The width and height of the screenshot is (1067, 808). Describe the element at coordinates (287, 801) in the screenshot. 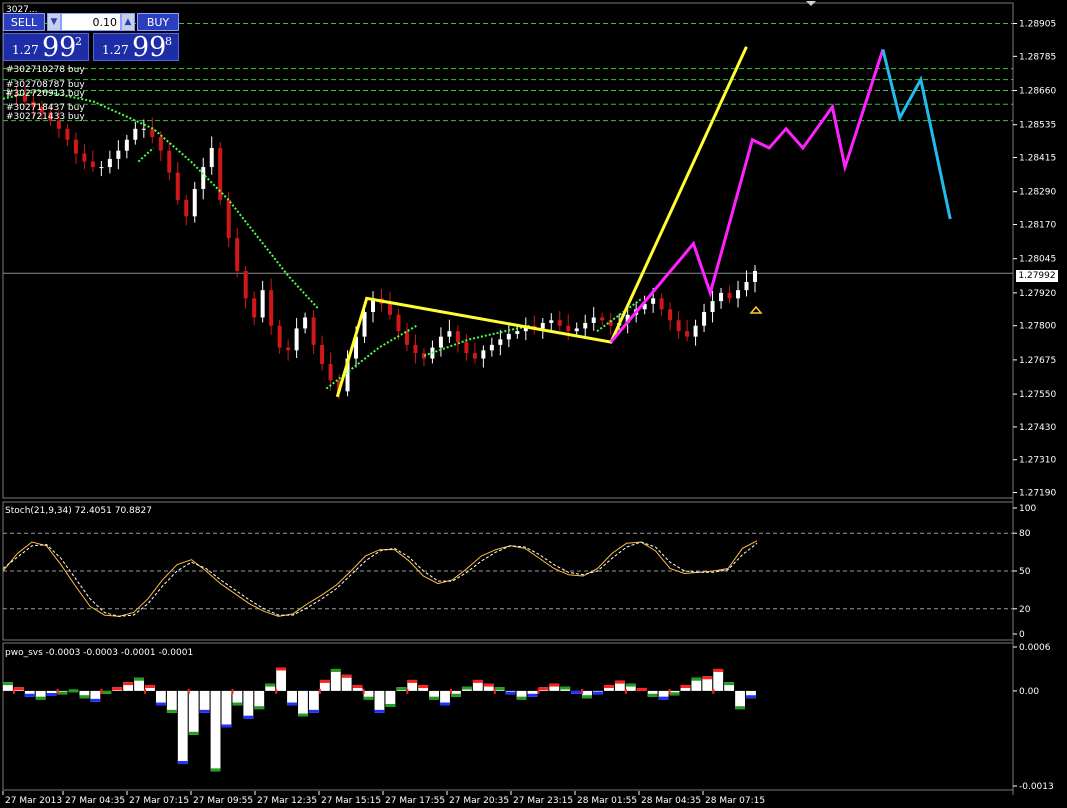

I see `x-tick-label: 27 Mar 12:35` at that location.